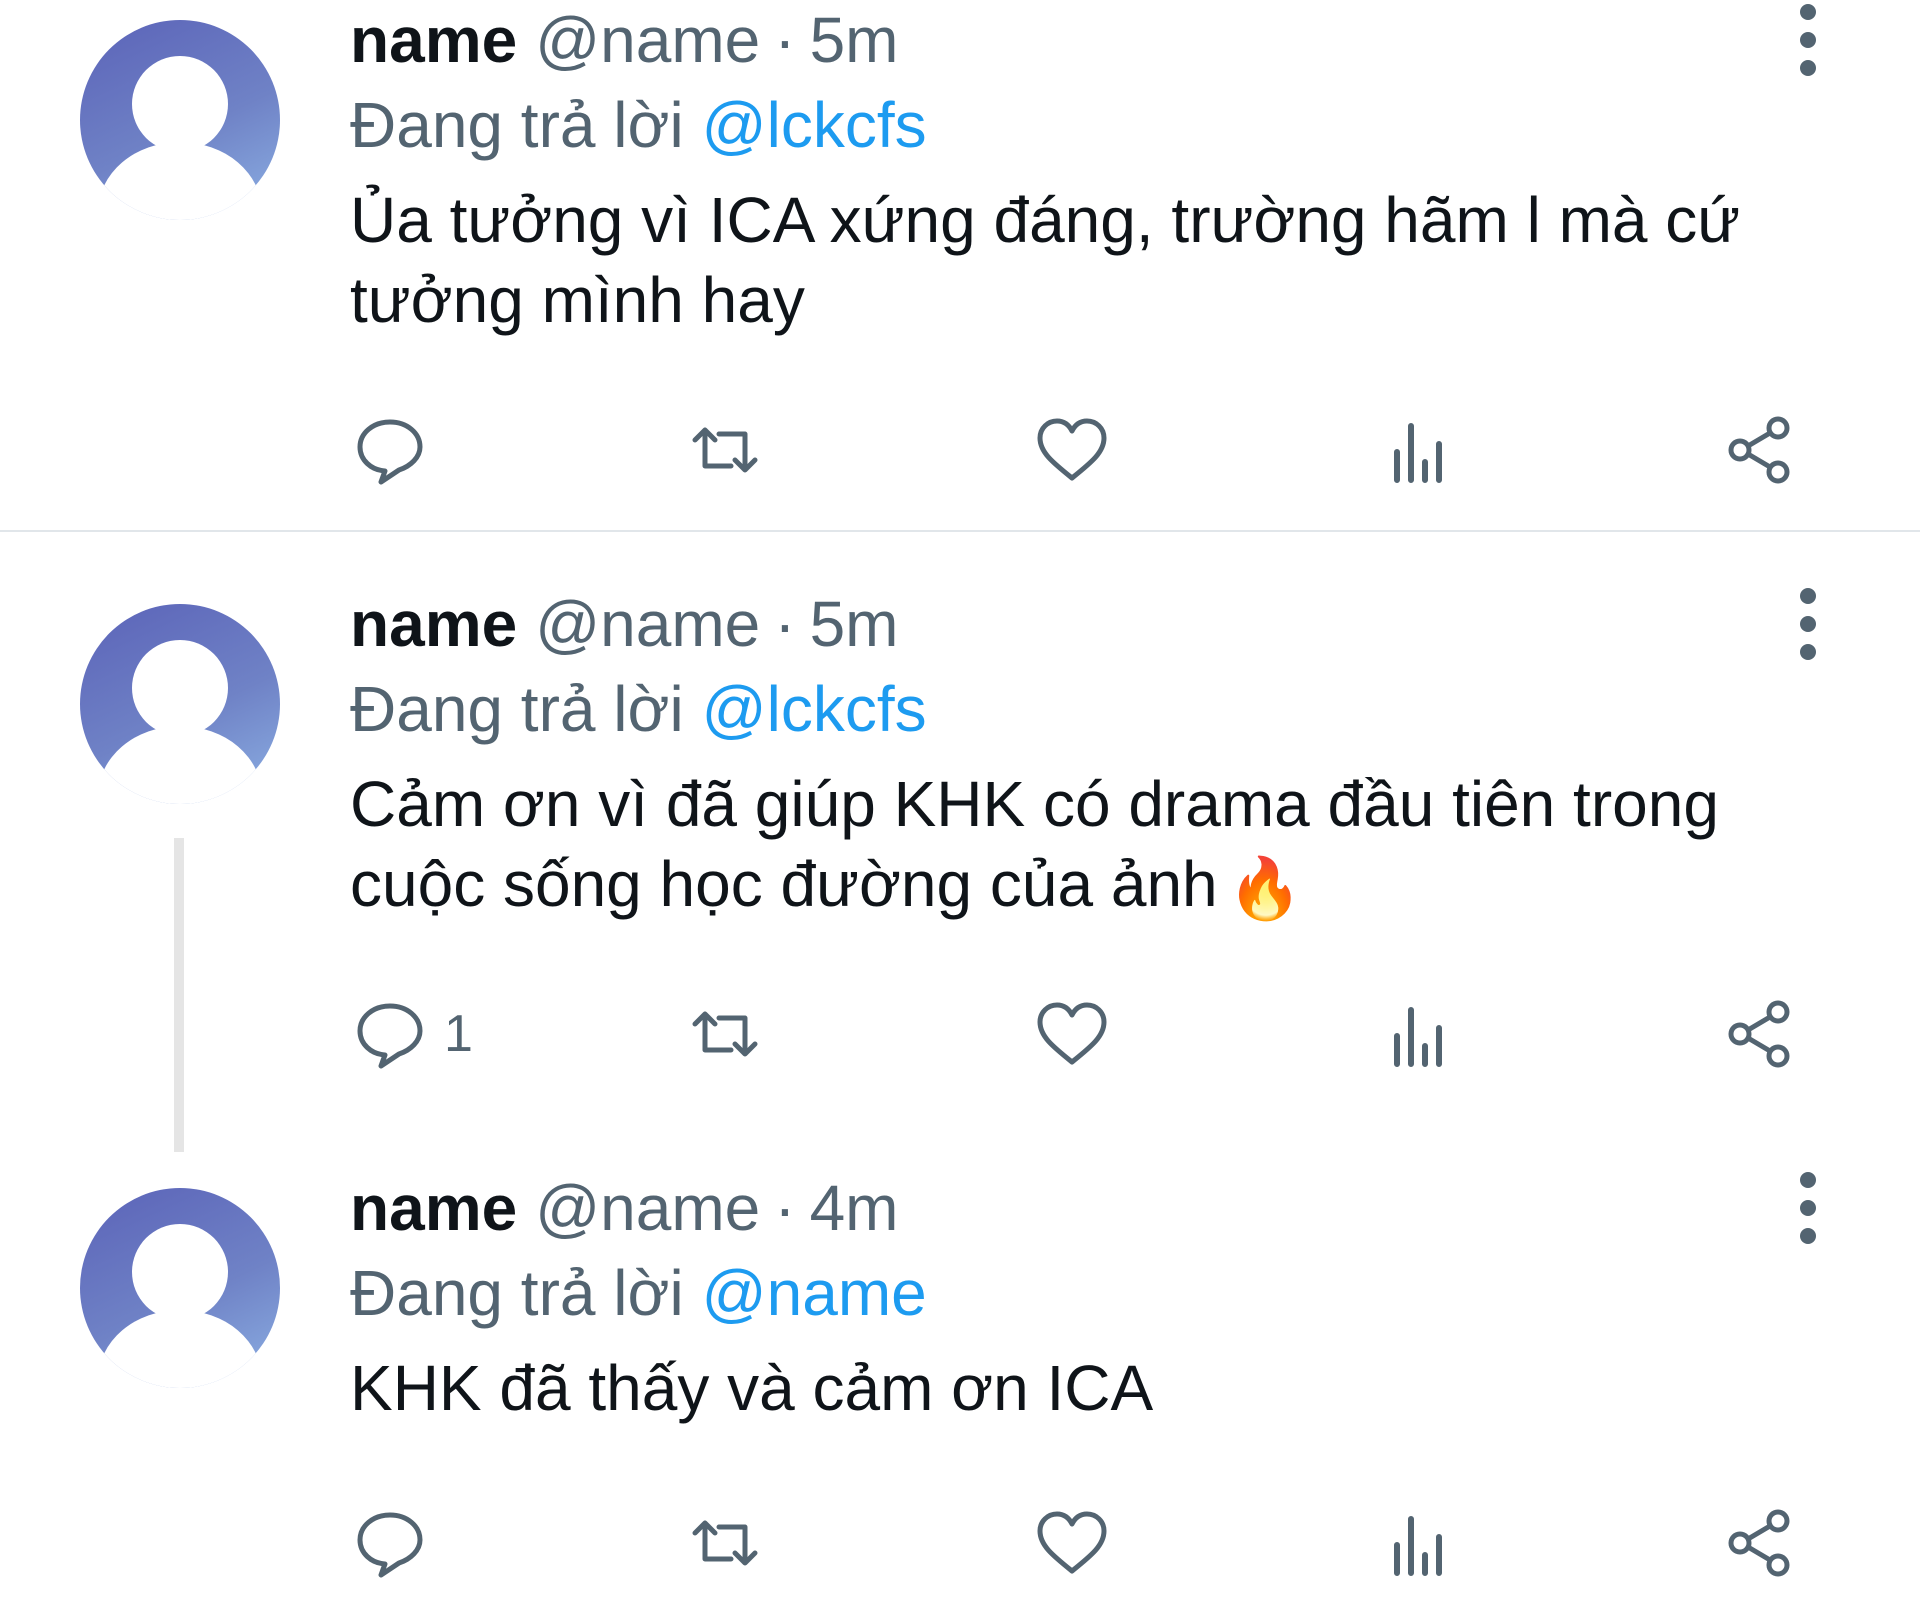 Image resolution: width=1920 pixels, height=1612 pixels. Describe the element at coordinates (179, 995) in the screenshot. I see `thread-connector-line` at that location.